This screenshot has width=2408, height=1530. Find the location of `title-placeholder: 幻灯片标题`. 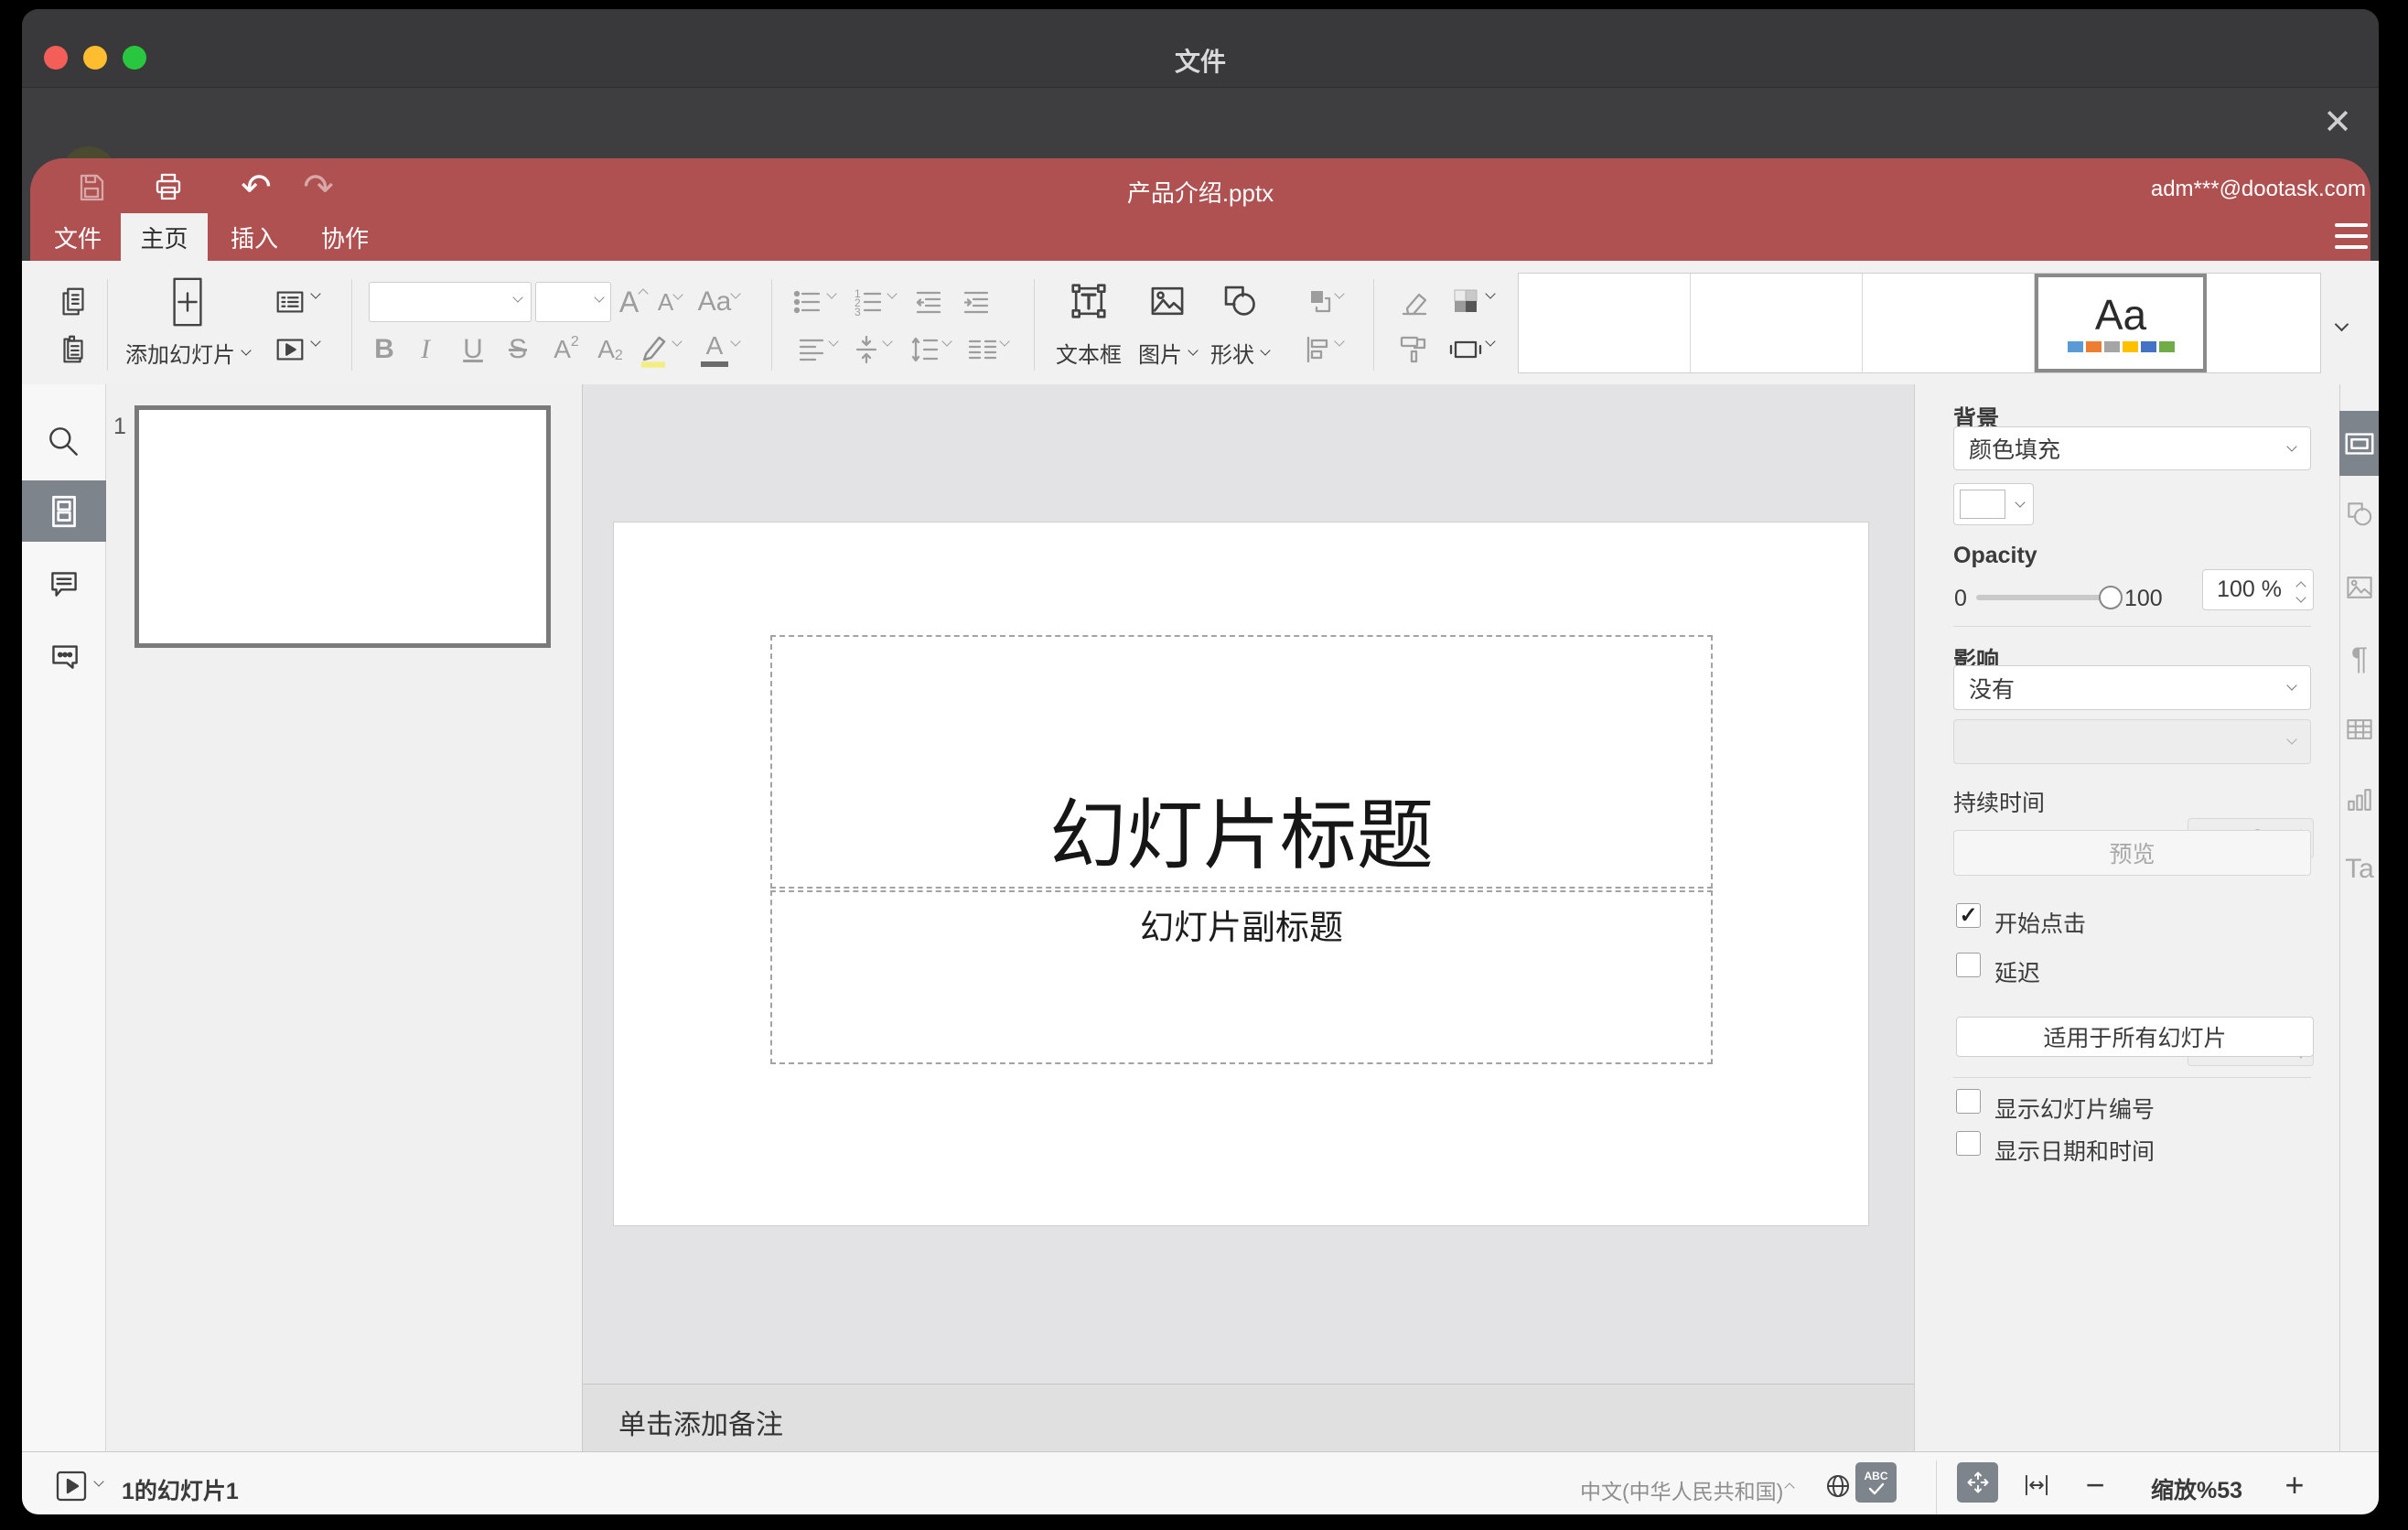

title-placeholder: 幻灯片标题 is located at coordinates (1241, 762).